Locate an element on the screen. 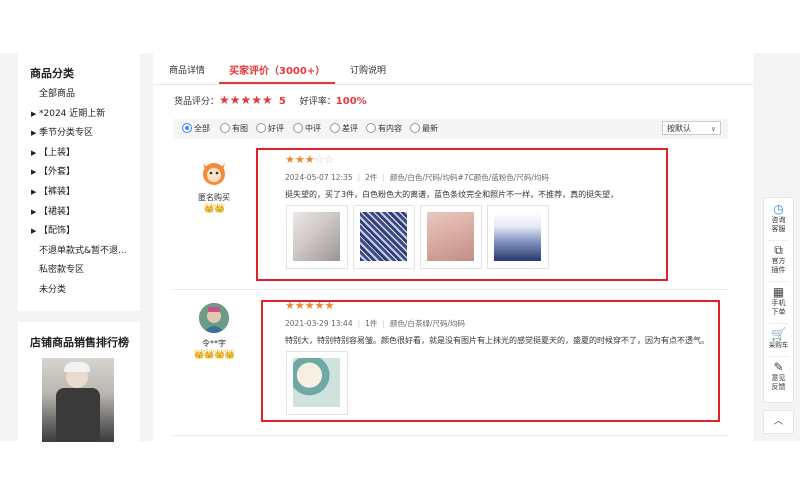  mobile-order-button: ▦ 手机下单 is located at coordinates (778, 301).